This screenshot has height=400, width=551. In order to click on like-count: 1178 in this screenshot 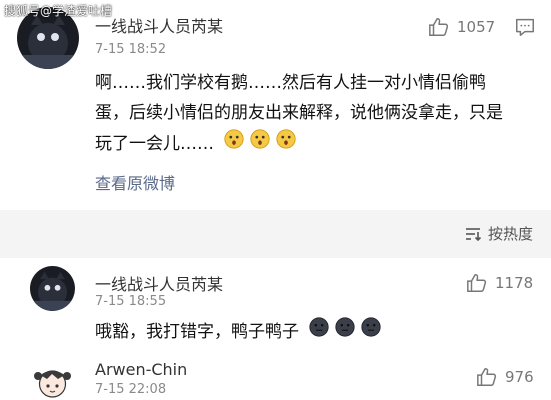, I will do `click(514, 283)`.